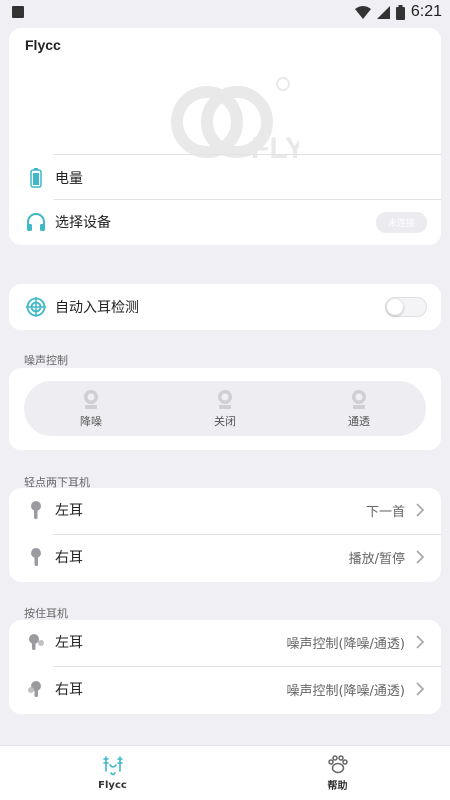 The image size is (450, 800). I want to click on double-tap-left-row: 左耳 下一首, so click(225, 510).